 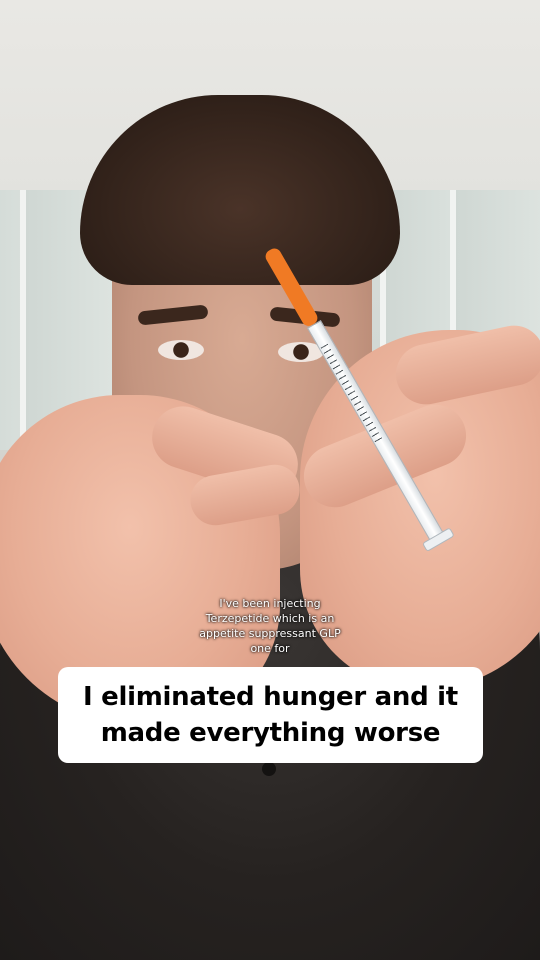 I want to click on caption-line: one for, so click(x=270, y=648).